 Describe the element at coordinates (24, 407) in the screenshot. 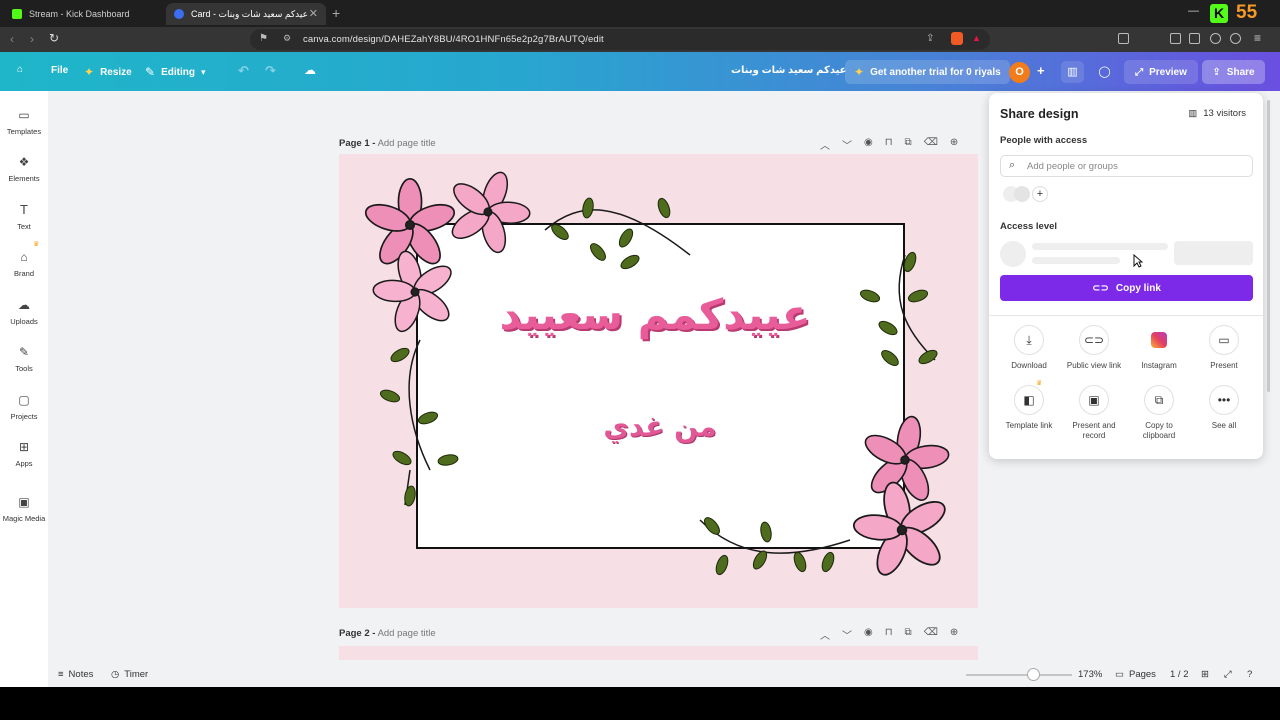

I see `rail-item-projects: ▢ Projects` at that location.